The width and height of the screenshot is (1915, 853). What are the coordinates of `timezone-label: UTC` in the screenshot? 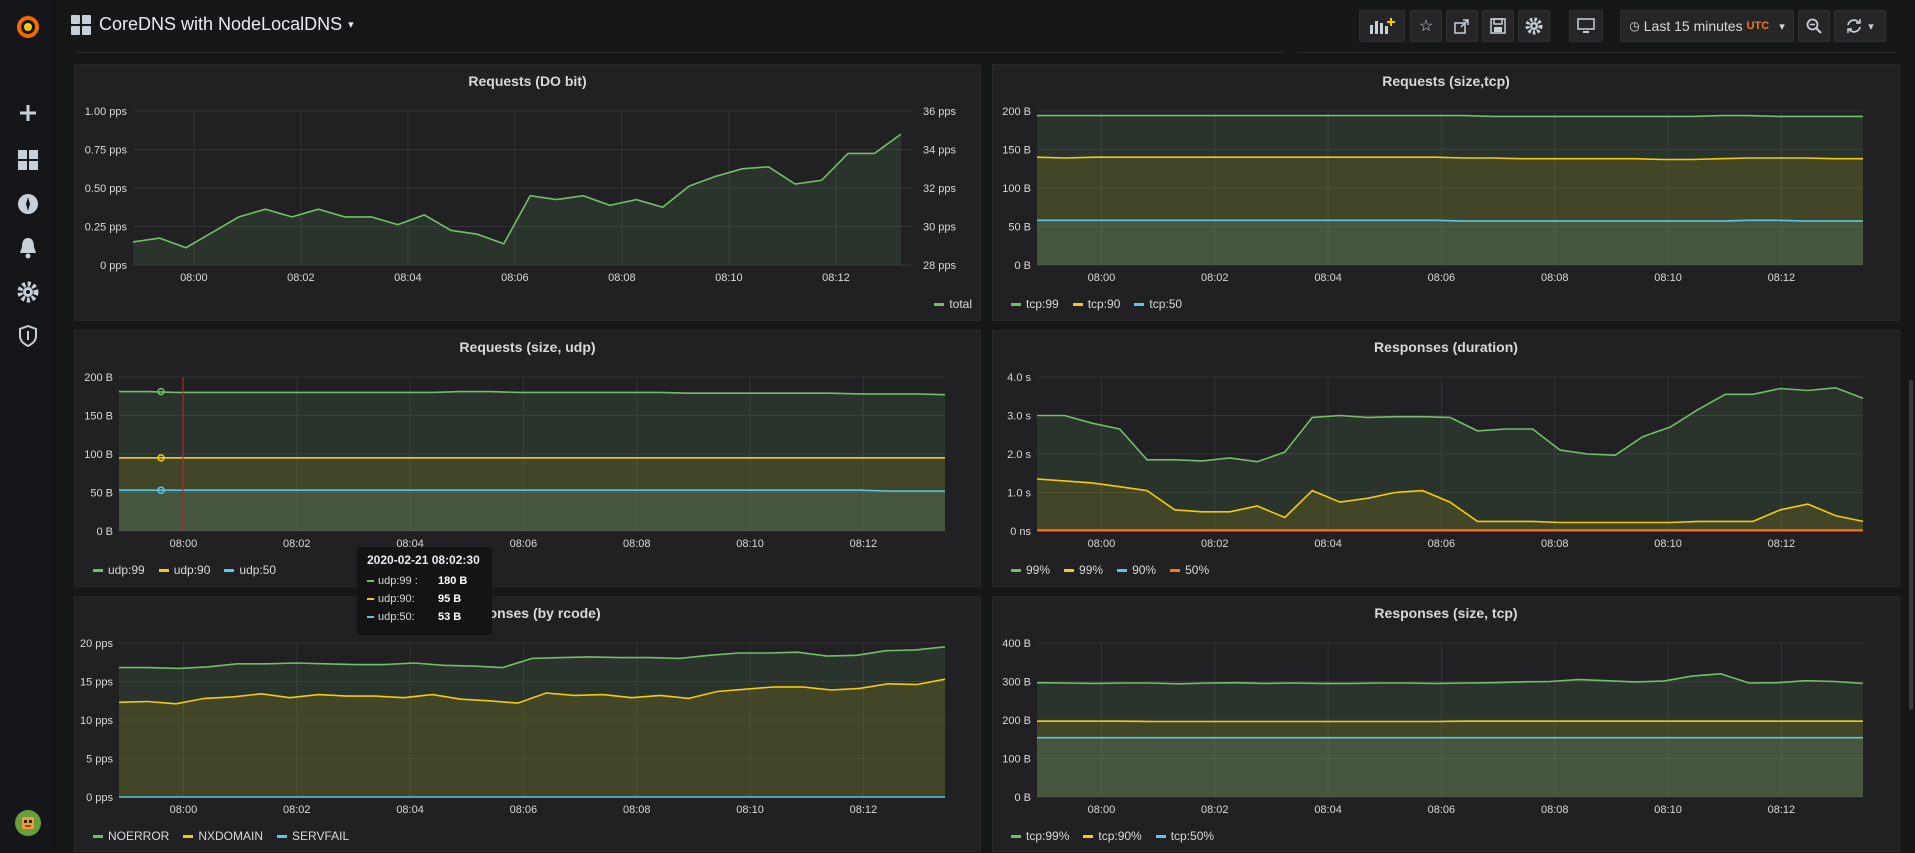 It's located at (1758, 26).